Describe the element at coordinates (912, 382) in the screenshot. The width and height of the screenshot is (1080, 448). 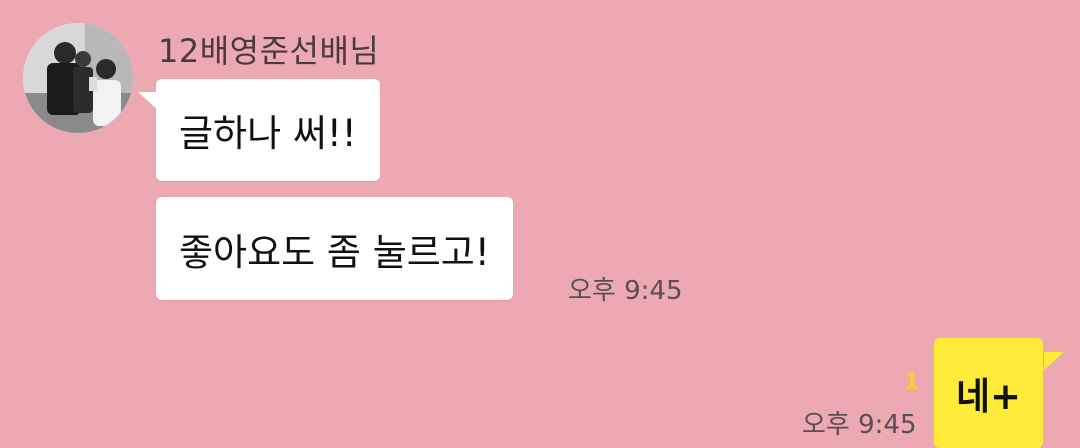
I see `unread-count-badge: 1` at that location.